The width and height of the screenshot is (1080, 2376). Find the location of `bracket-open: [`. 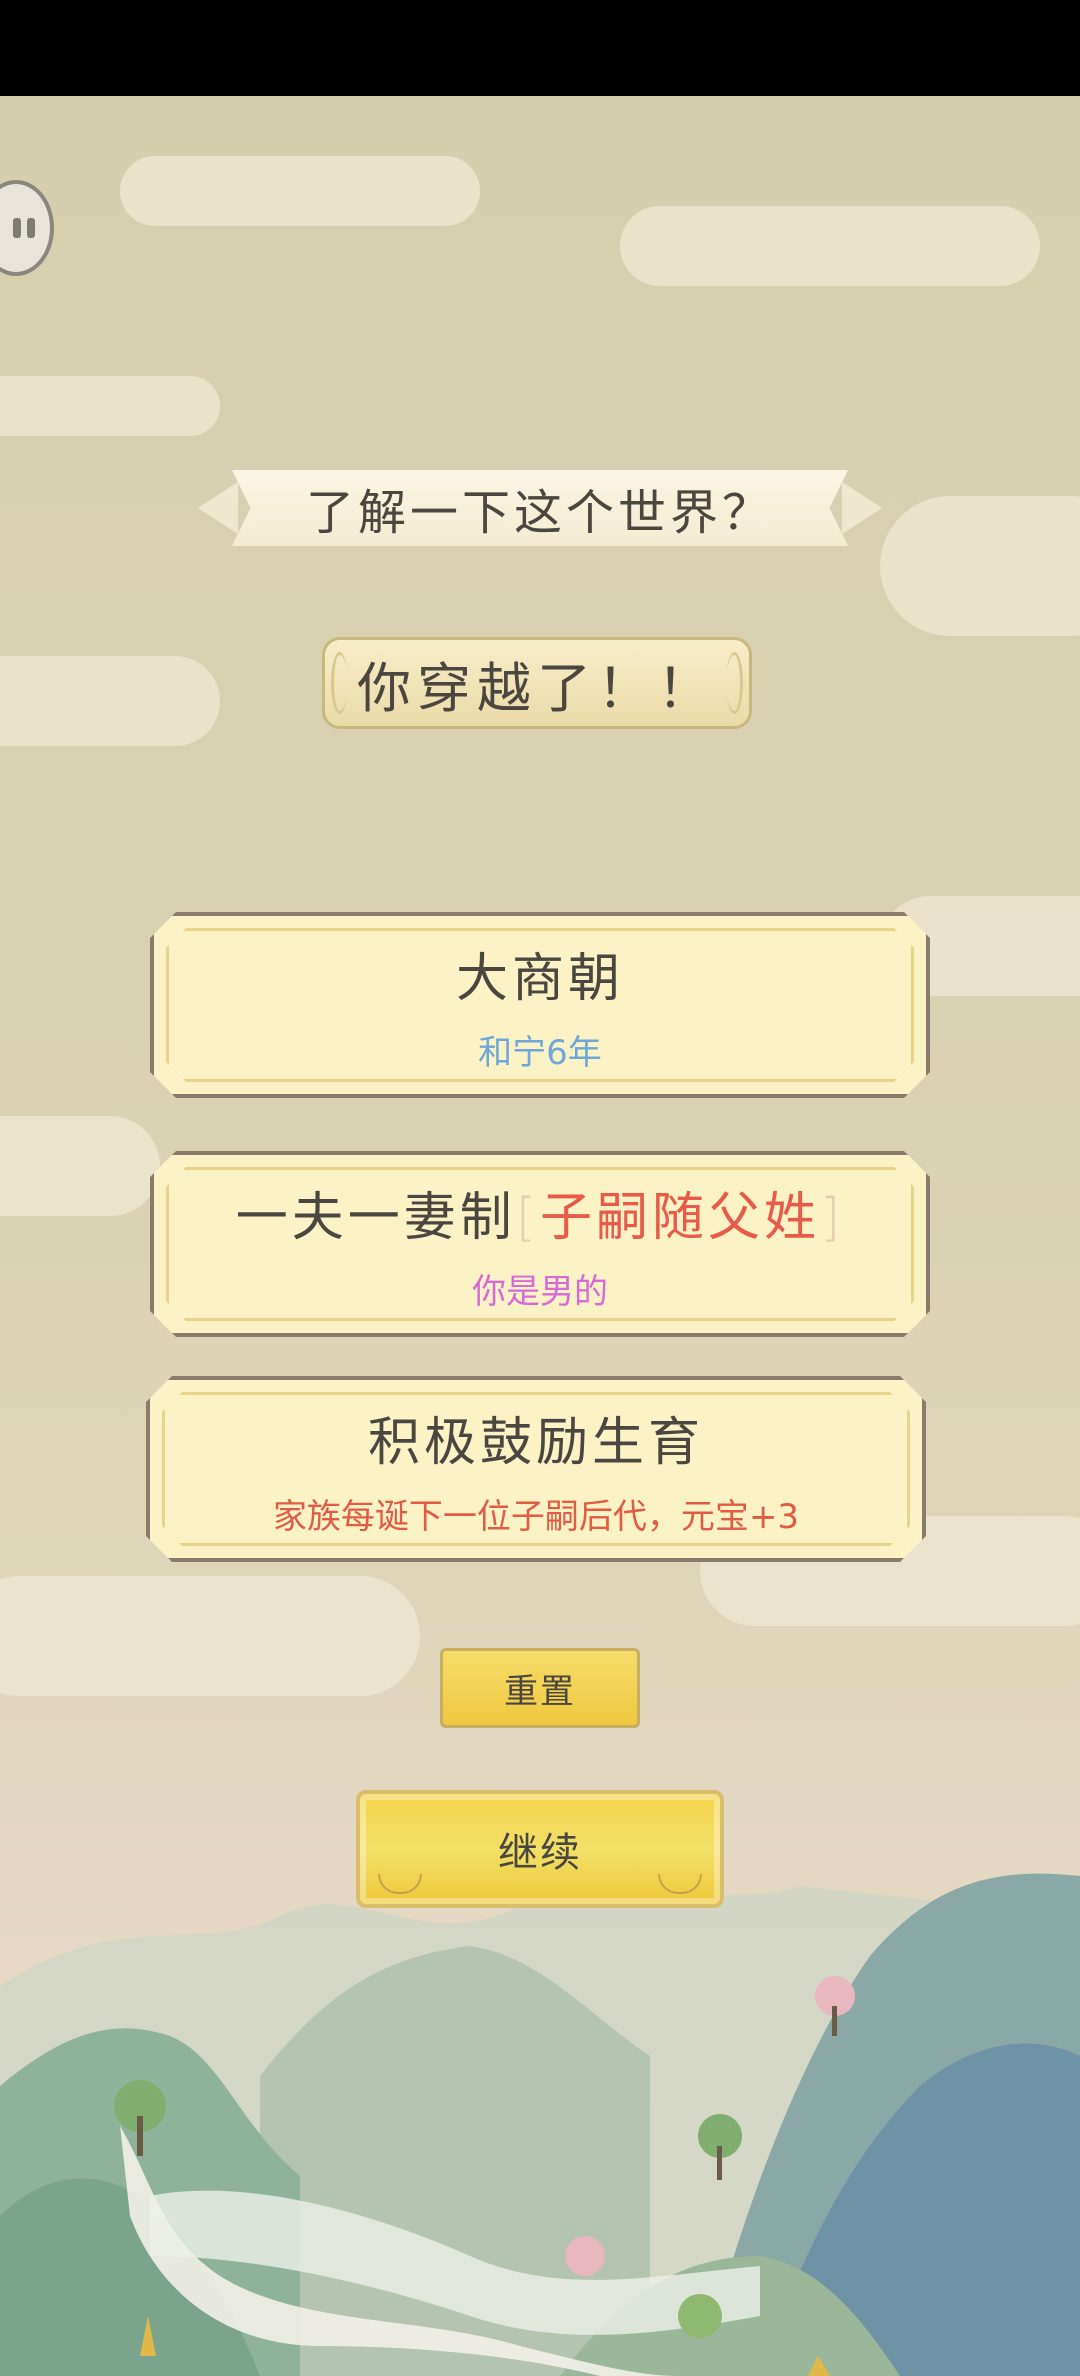

bracket-open: [ is located at coordinates (527, 1218).